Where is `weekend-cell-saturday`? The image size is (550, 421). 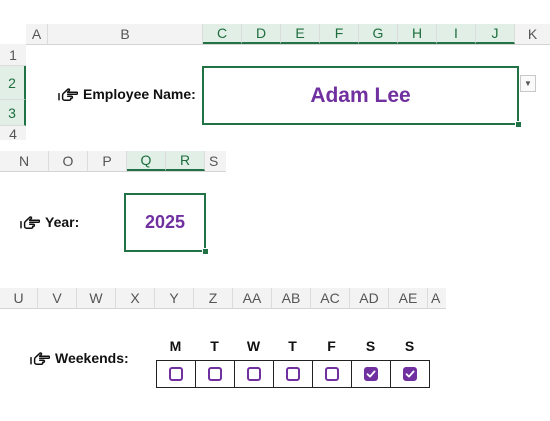
weekend-cell-saturday is located at coordinates (371, 374).